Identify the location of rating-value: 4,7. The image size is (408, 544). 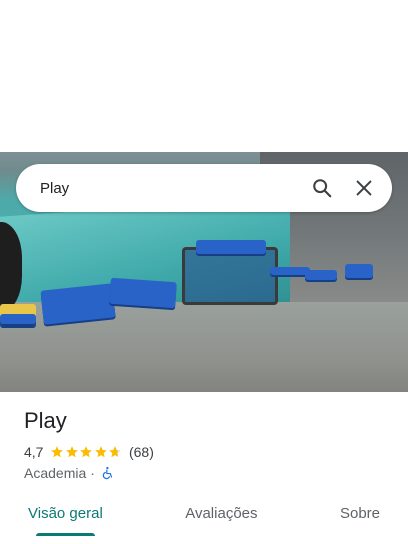
(34, 452).